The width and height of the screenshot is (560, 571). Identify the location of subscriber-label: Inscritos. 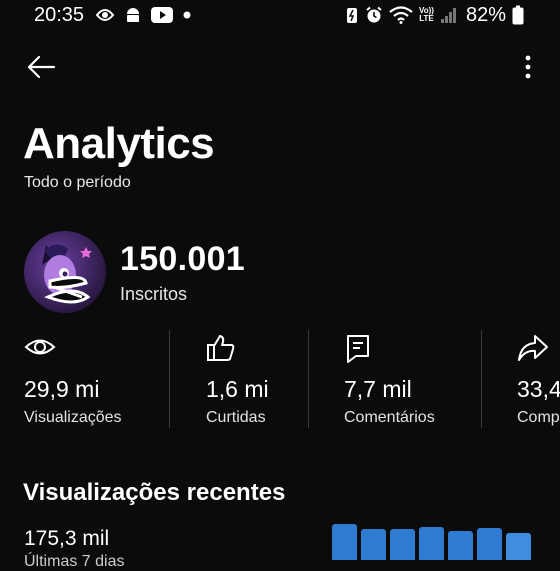
(154, 294).